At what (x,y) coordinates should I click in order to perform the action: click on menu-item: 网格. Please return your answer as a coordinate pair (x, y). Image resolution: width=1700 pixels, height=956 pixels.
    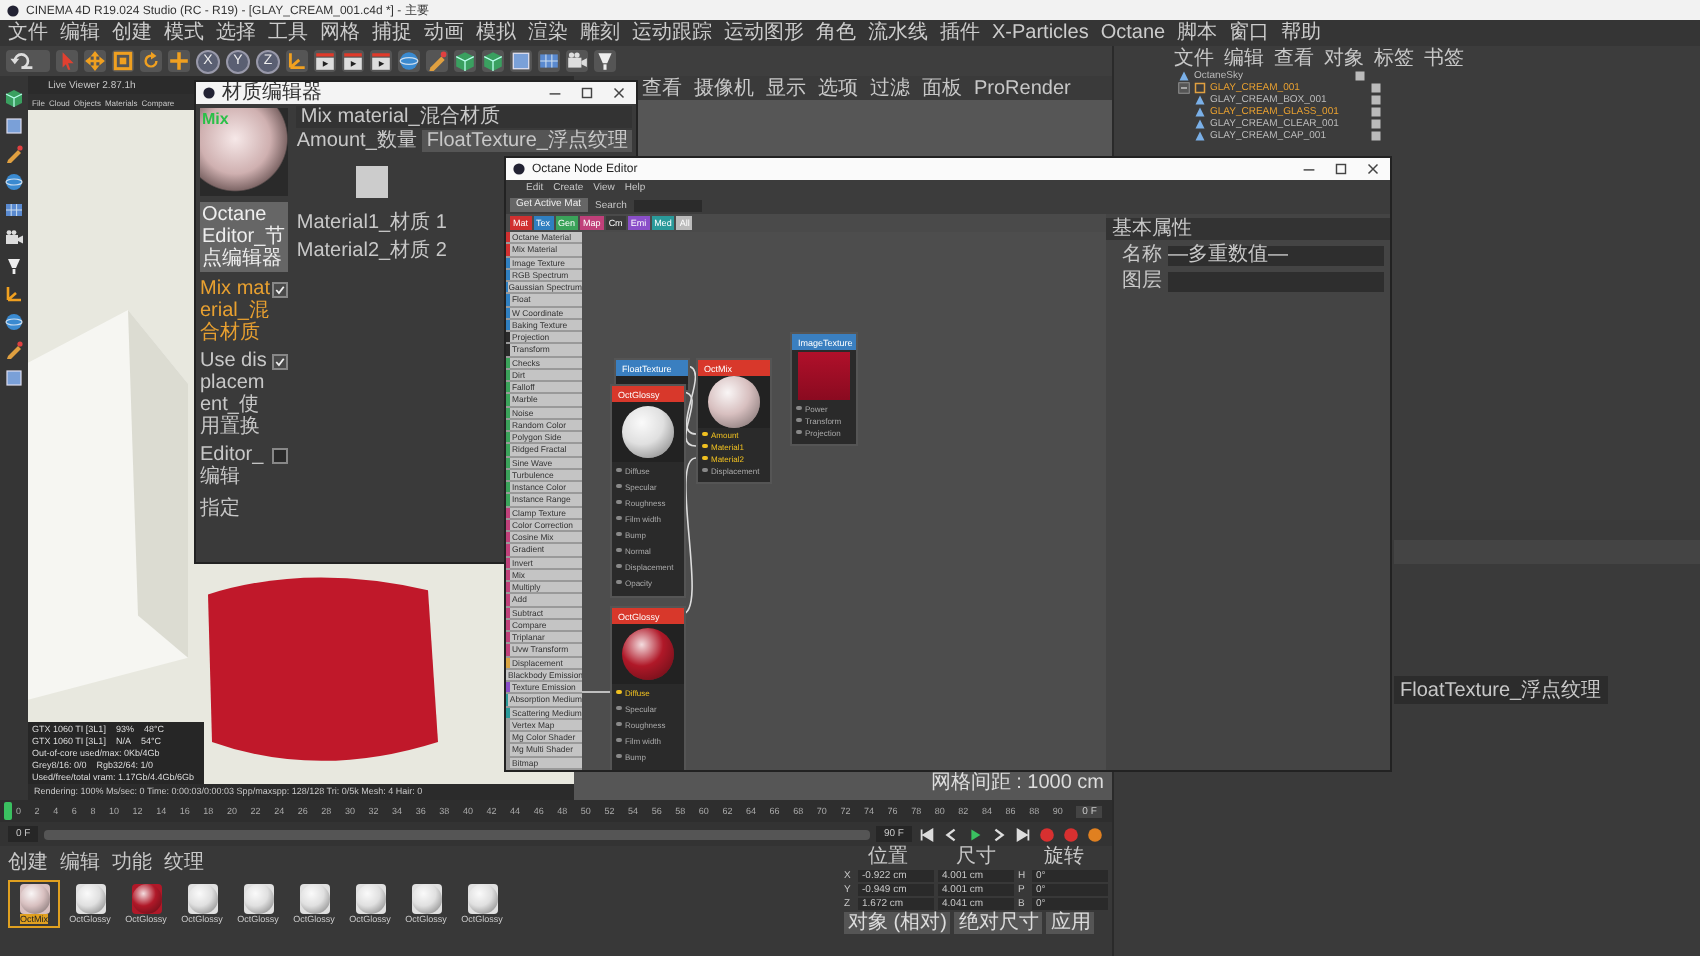
    Looking at the image, I should click on (340, 33).